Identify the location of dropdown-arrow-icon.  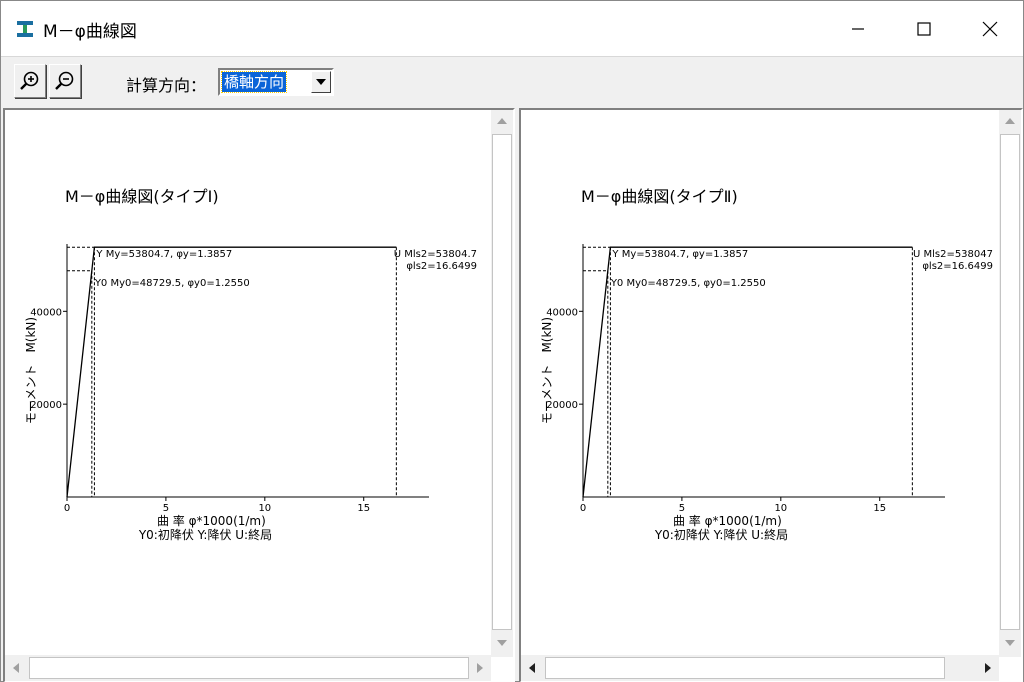
(321, 82).